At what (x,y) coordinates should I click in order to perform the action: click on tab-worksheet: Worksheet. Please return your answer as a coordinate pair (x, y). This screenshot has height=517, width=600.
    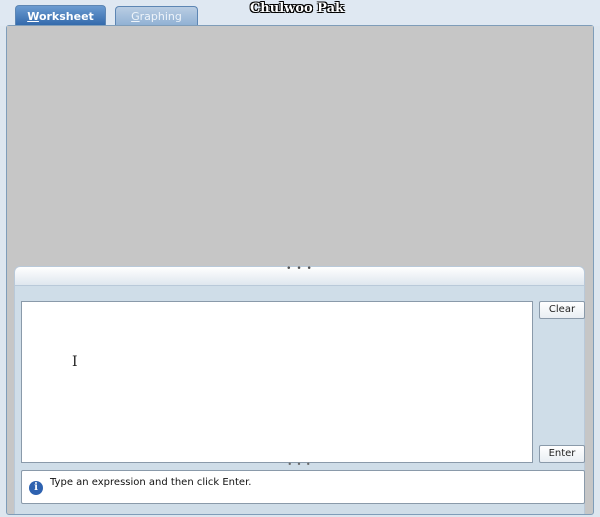
    Looking at the image, I should click on (60, 16).